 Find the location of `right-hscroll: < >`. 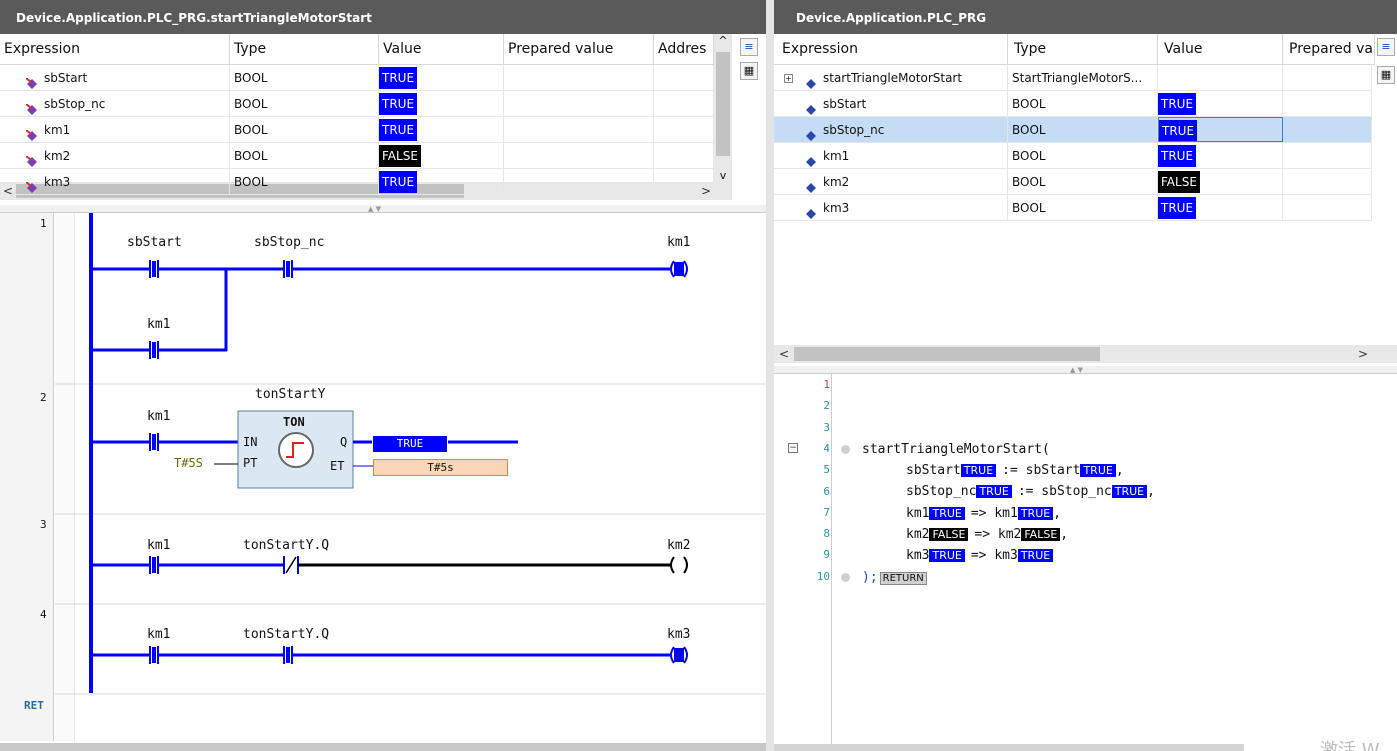

right-hscroll: < > is located at coordinates (1085, 354).